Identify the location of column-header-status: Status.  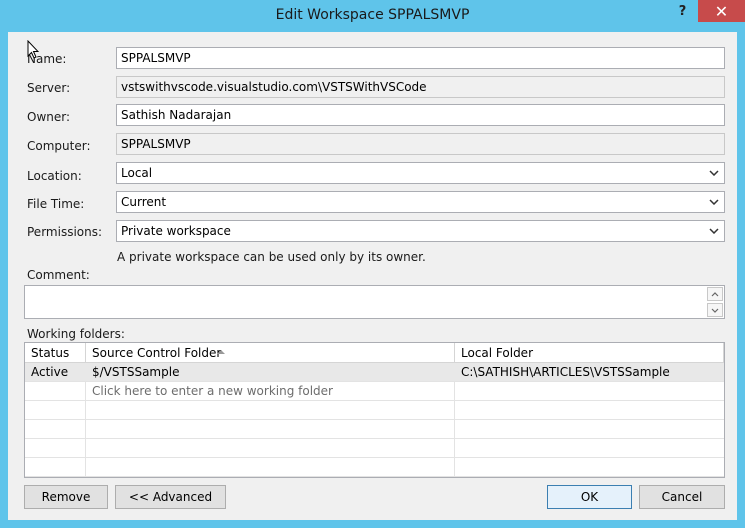
(55, 353).